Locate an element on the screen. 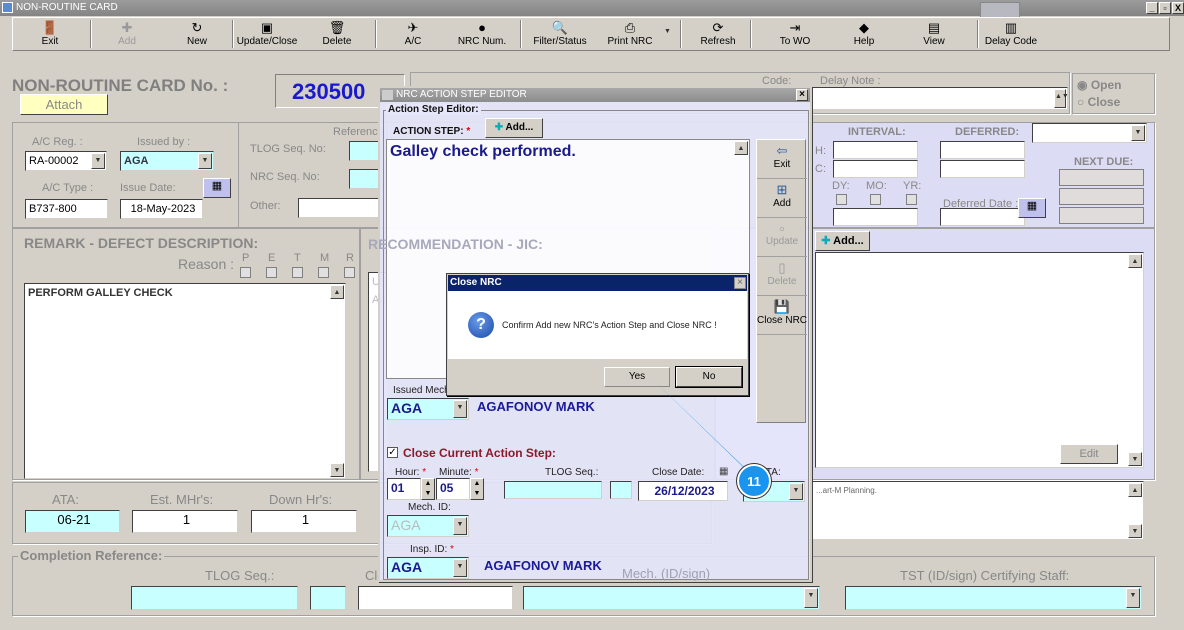 This screenshot has width=1184, height=630. tlog-seq-input is located at coordinates (364, 151).